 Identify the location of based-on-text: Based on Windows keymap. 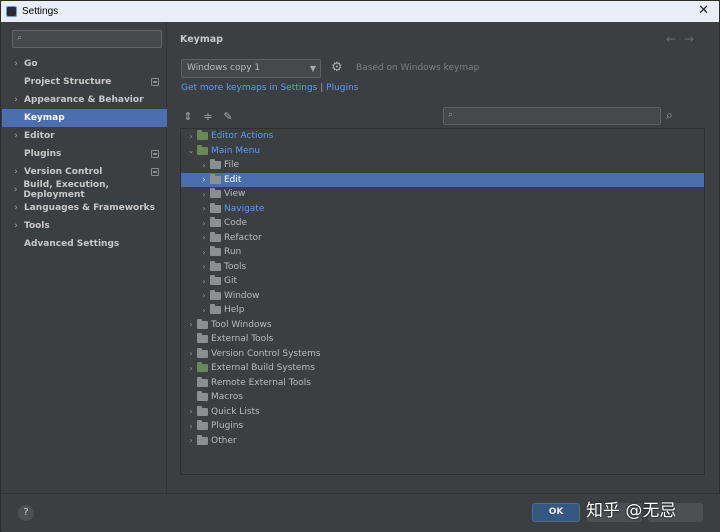
(418, 68).